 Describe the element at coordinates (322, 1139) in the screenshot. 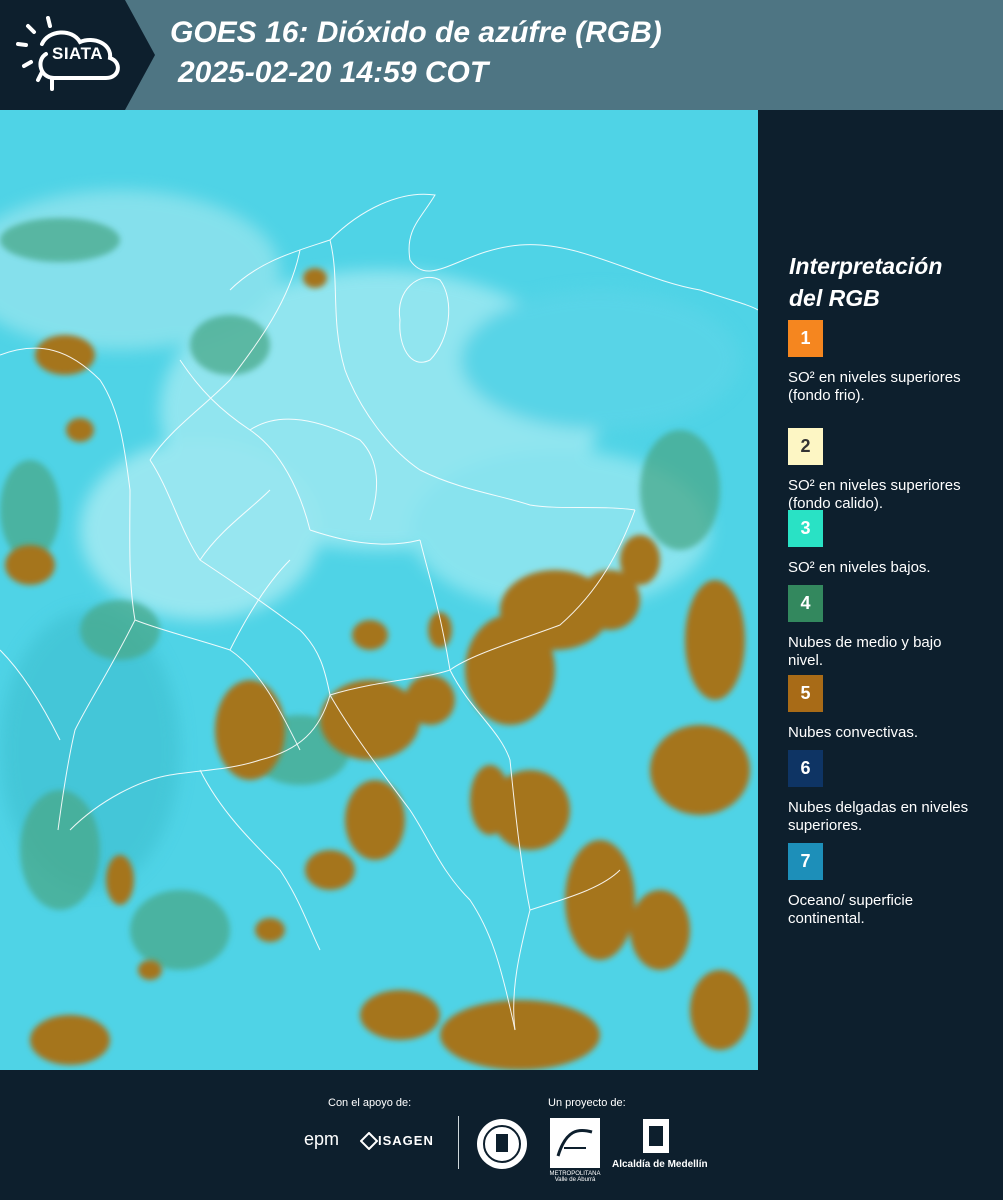

I see `epm-logo: epm` at that location.